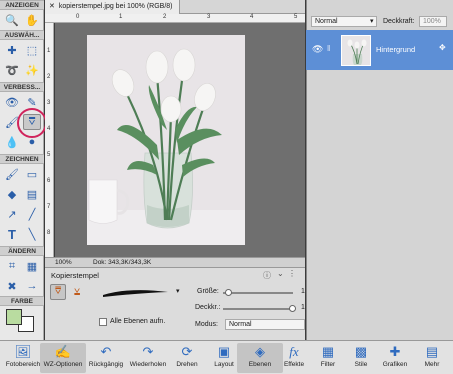  I want to click on rotate-label: Drehen, so click(187, 364).